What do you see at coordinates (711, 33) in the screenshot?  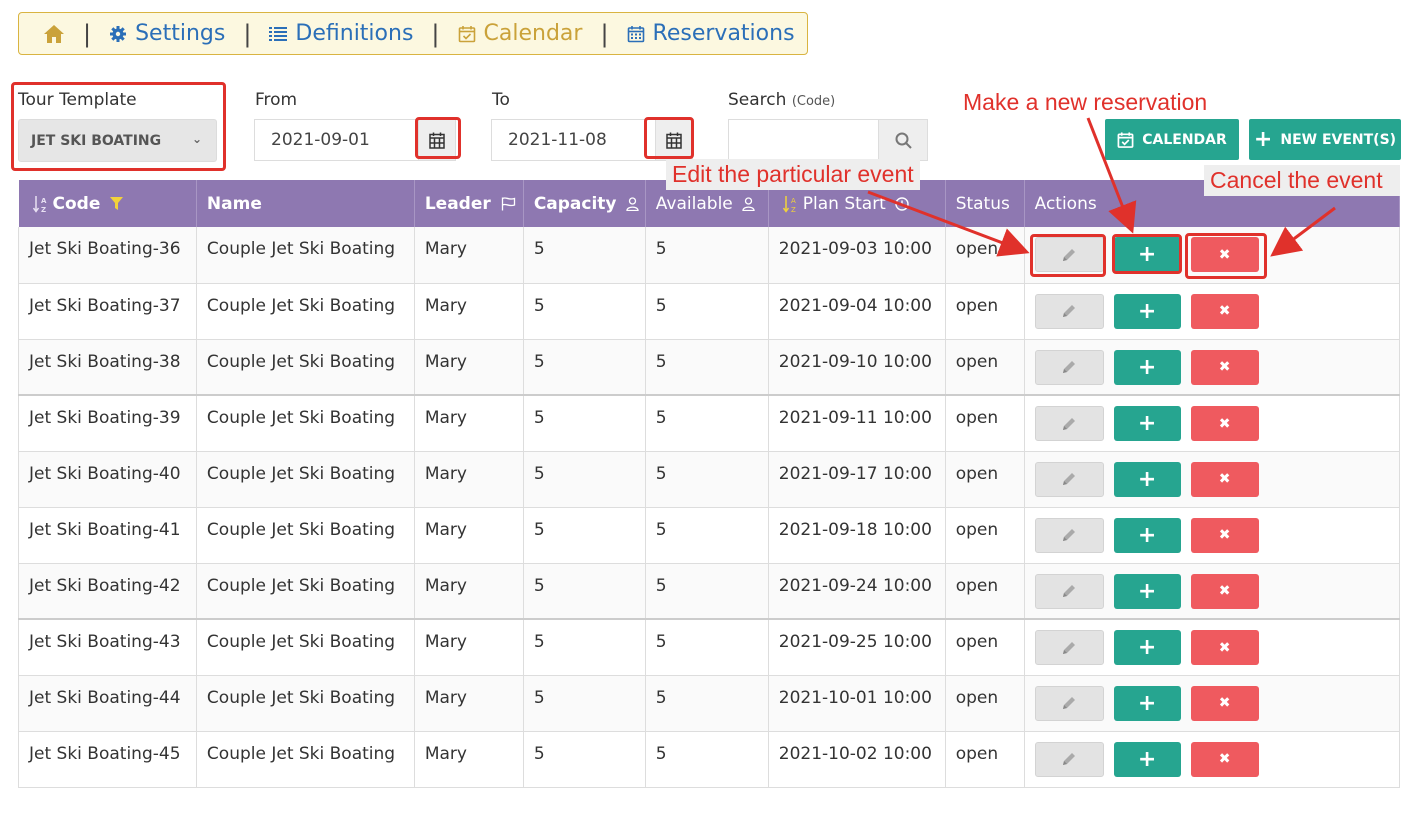 I see `nav-reservations: Reservations` at bounding box center [711, 33].